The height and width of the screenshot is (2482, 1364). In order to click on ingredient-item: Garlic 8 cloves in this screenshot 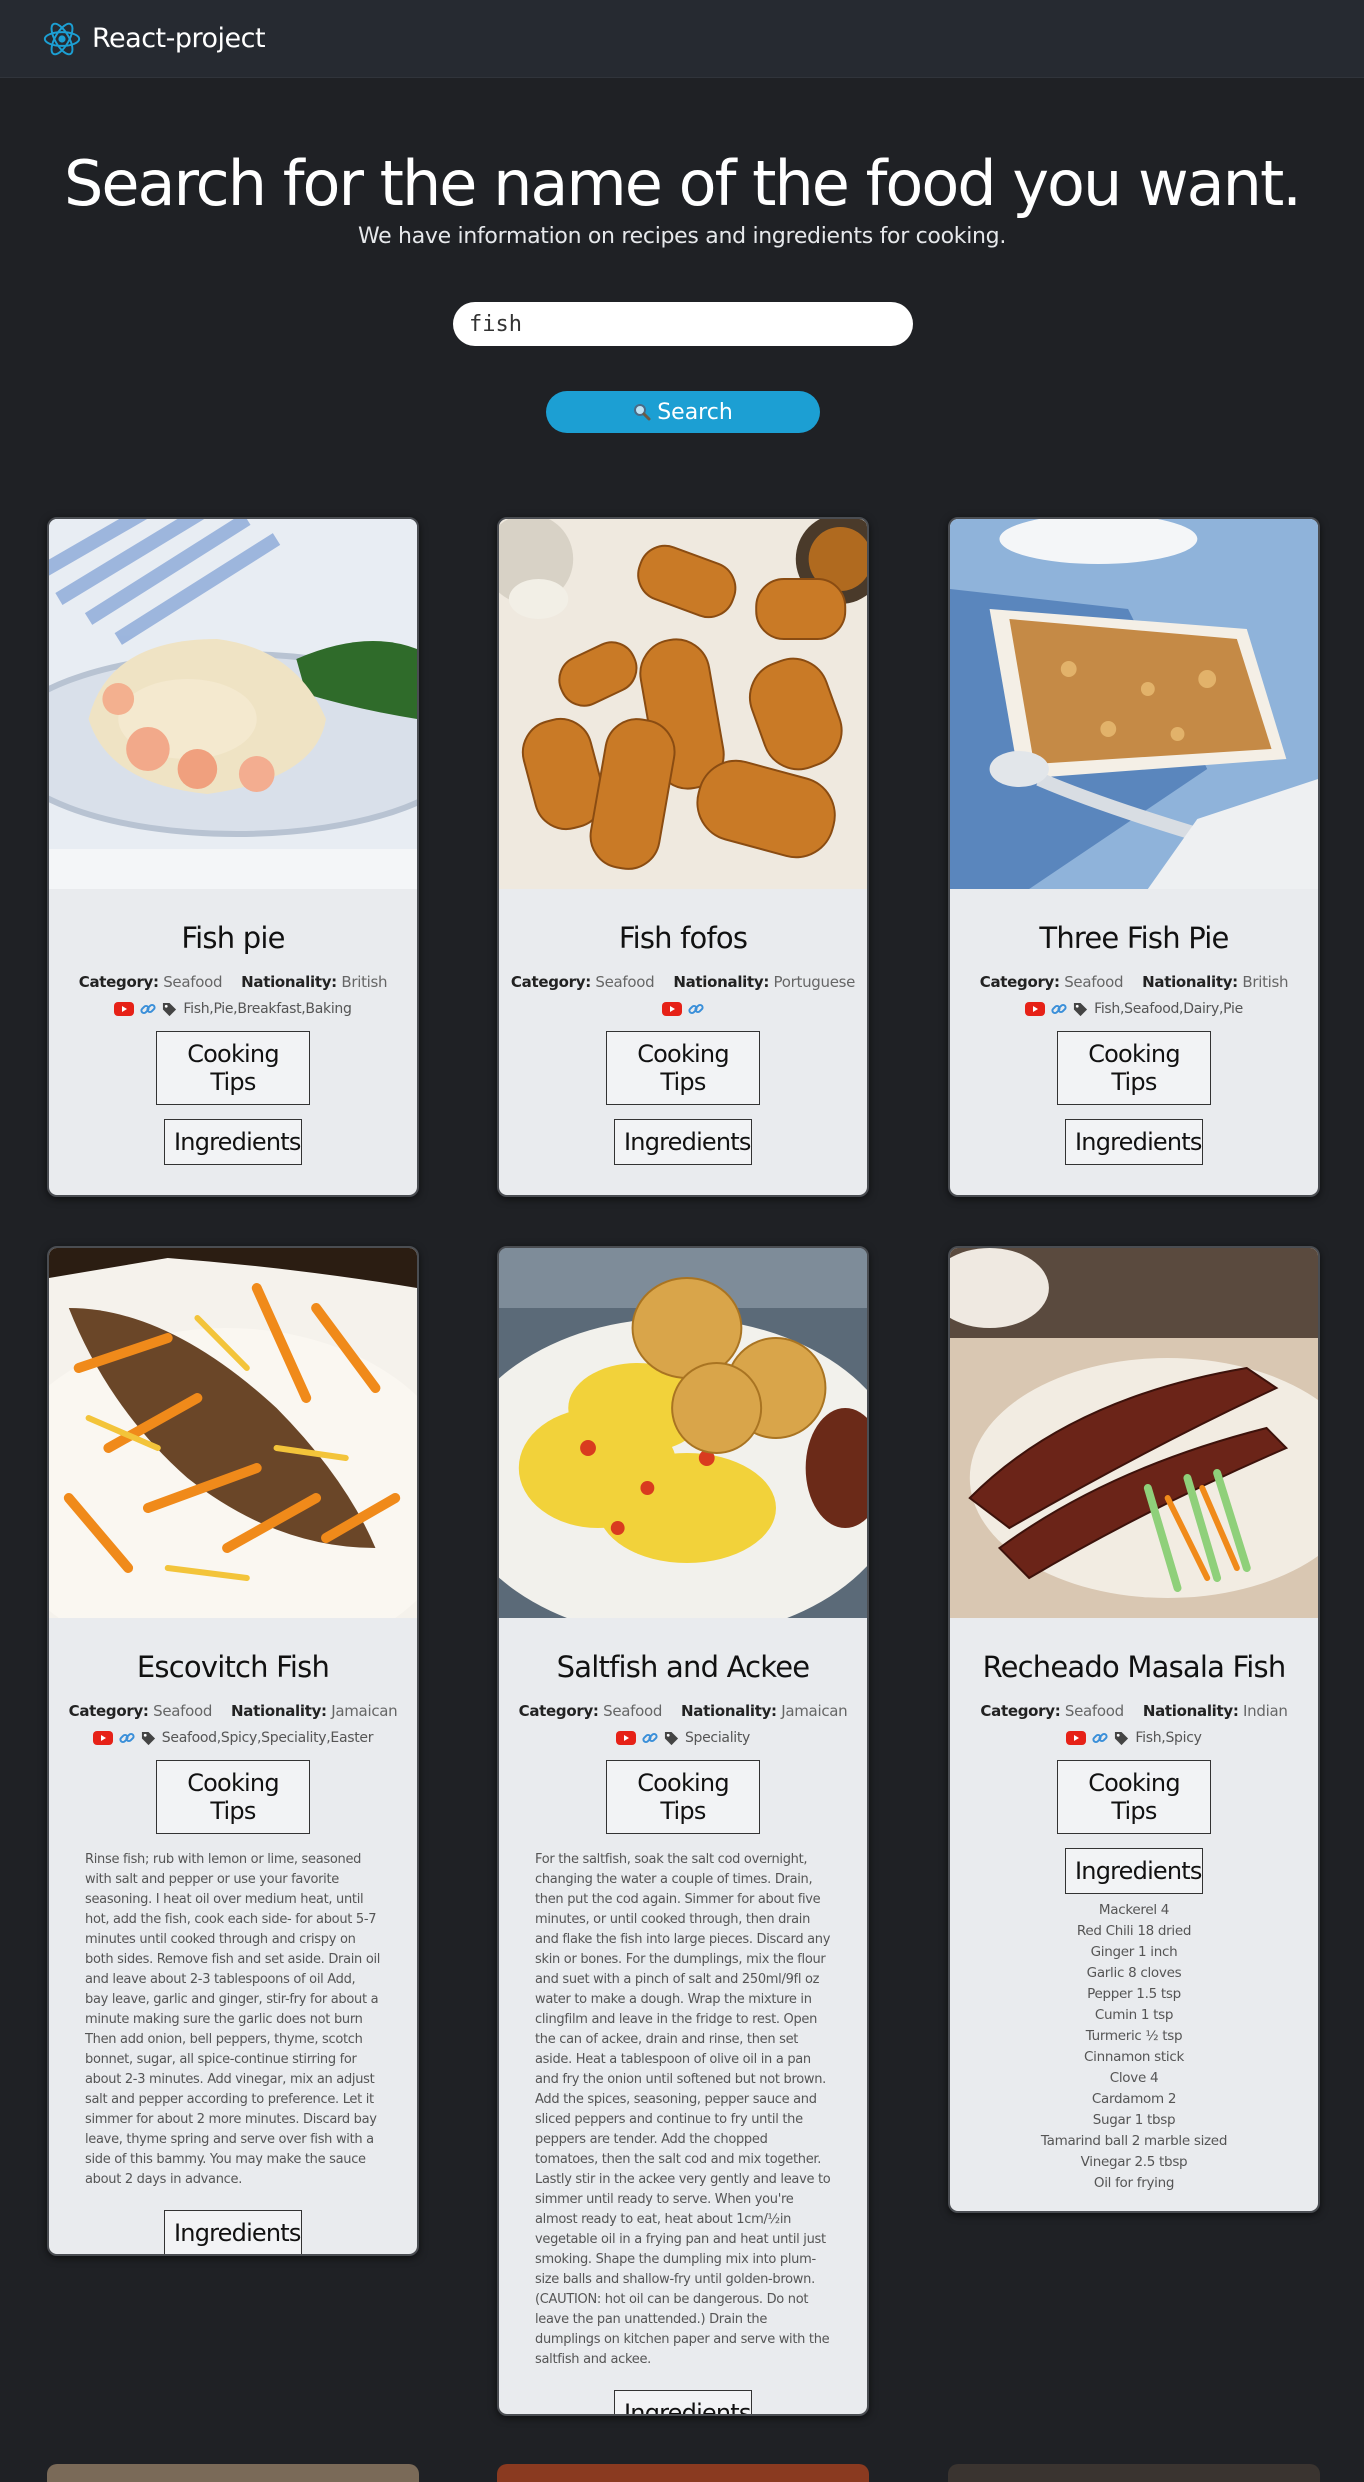, I will do `click(1134, 1973)`.